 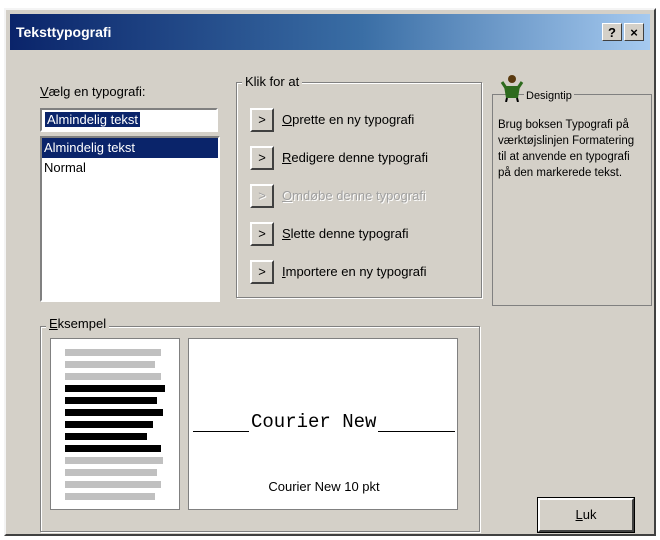 What do you see at coordinates (262, 272) in the screenshot?
I see `import-style-button: >` at bounding box center [262, 272].